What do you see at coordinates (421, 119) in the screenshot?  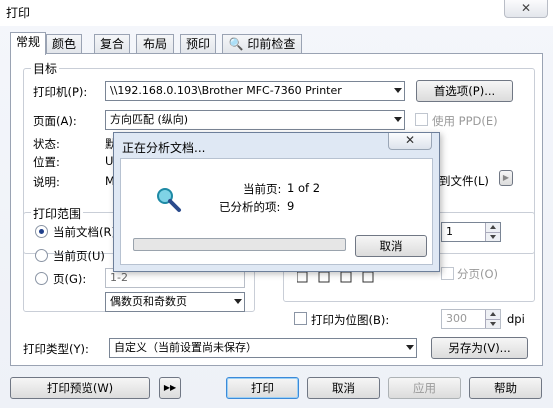 I see `use-ppd-checkbox` at bounding box center [421, 119].